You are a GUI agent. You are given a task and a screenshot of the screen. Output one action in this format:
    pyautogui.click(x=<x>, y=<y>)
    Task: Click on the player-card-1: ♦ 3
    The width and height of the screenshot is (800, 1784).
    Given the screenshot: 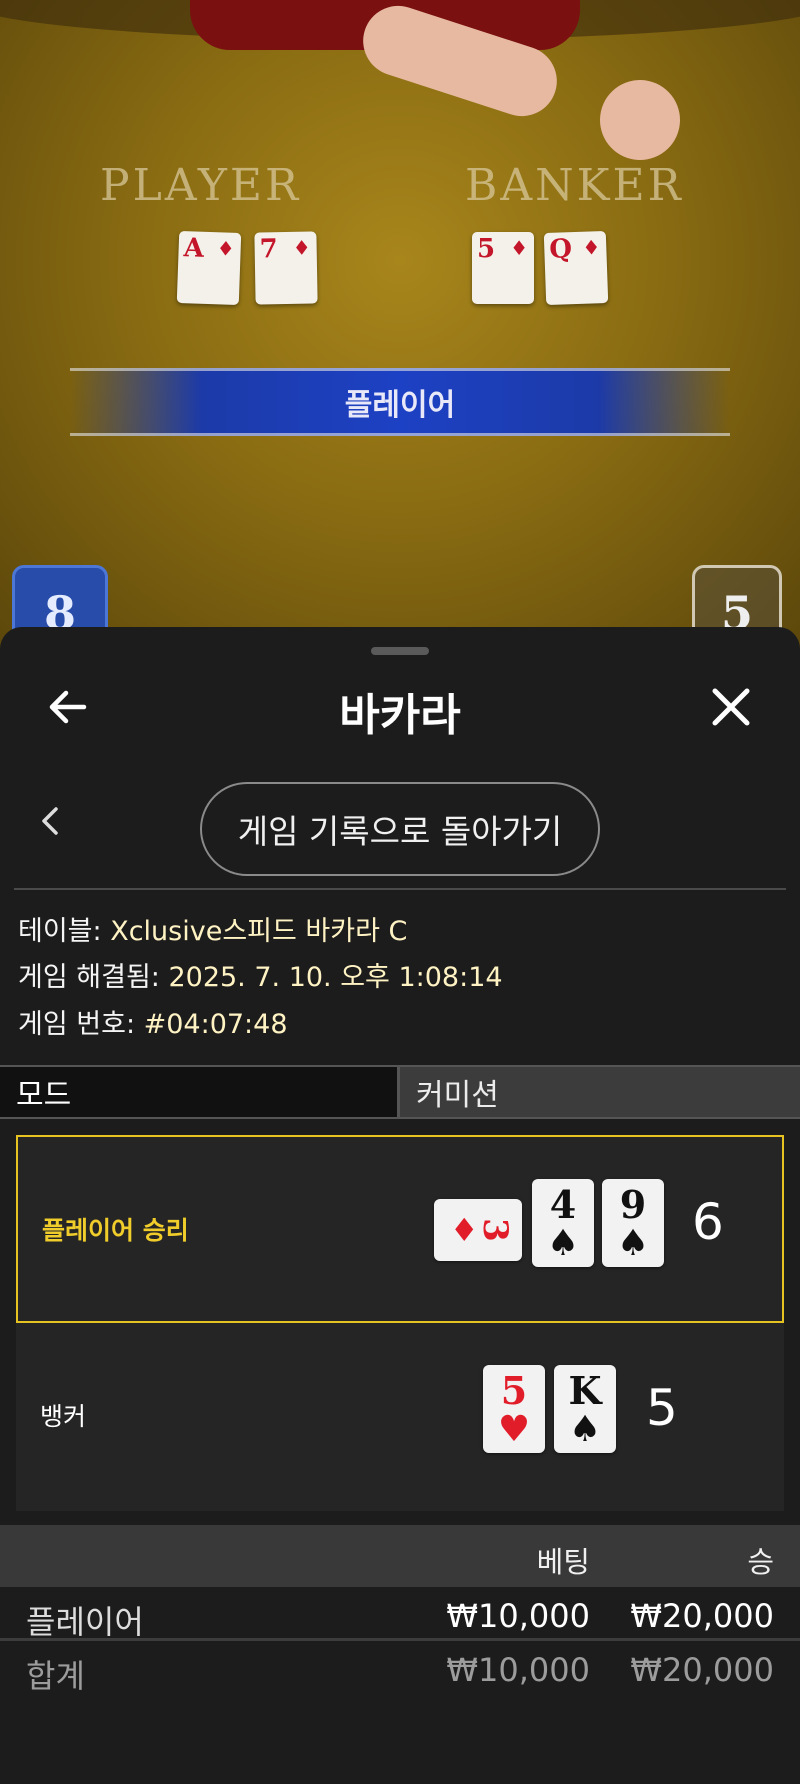 What is the action you would take?
    pyautogui.click(x=478, y=1230)
    